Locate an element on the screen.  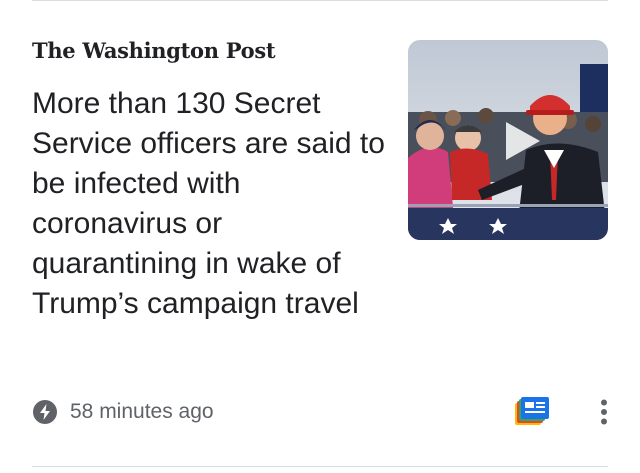
article-thumbnail is located at coordinates (508, 140).